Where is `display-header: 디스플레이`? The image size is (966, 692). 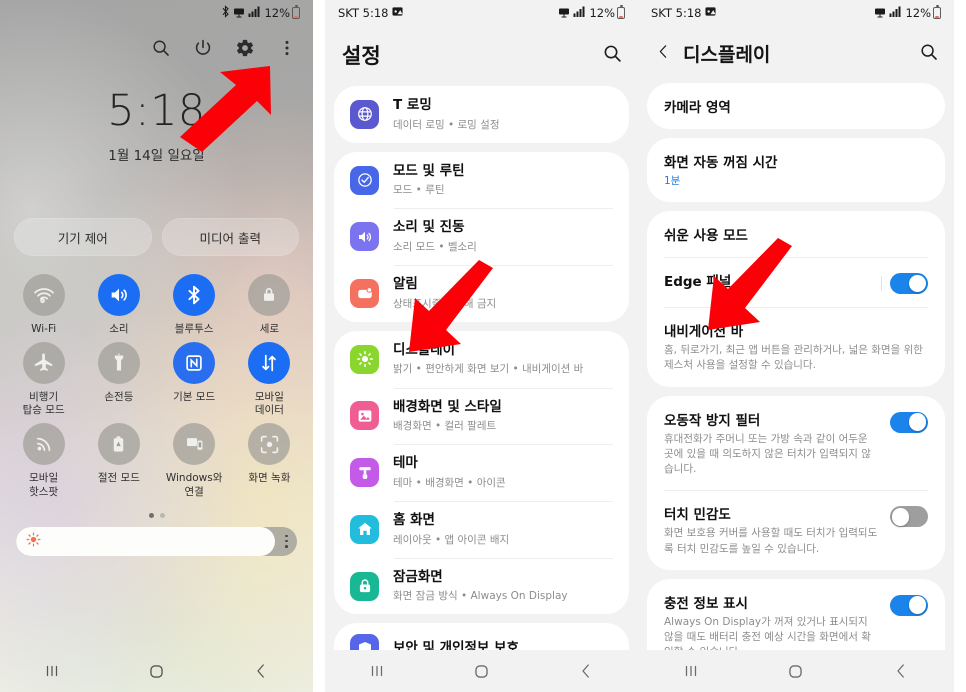 display-header: 디스플레이 is located at coordinates (796, 54).